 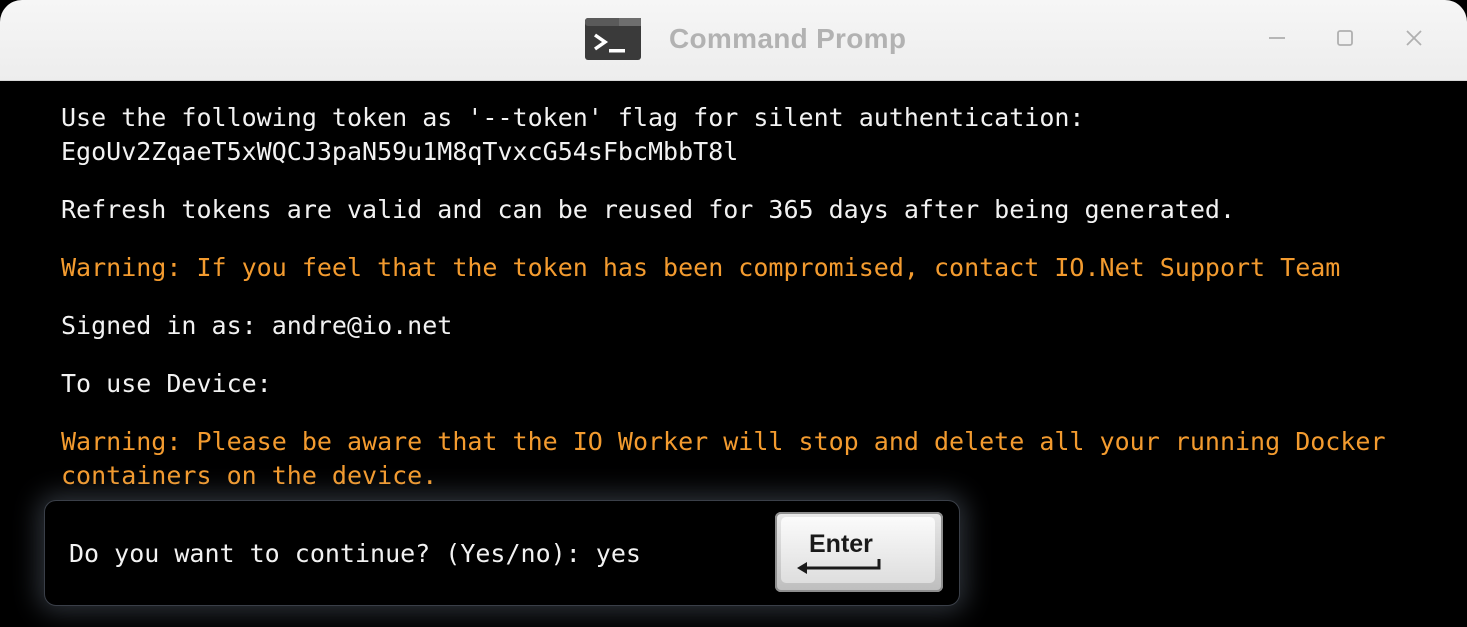 I want to click on close-icon, so click(x=1414, y=38).